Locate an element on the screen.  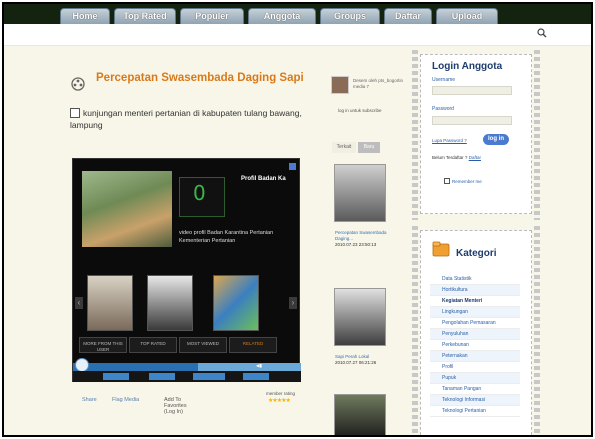
kategori-item: Perkebunan is located at coordinates (475, 345).